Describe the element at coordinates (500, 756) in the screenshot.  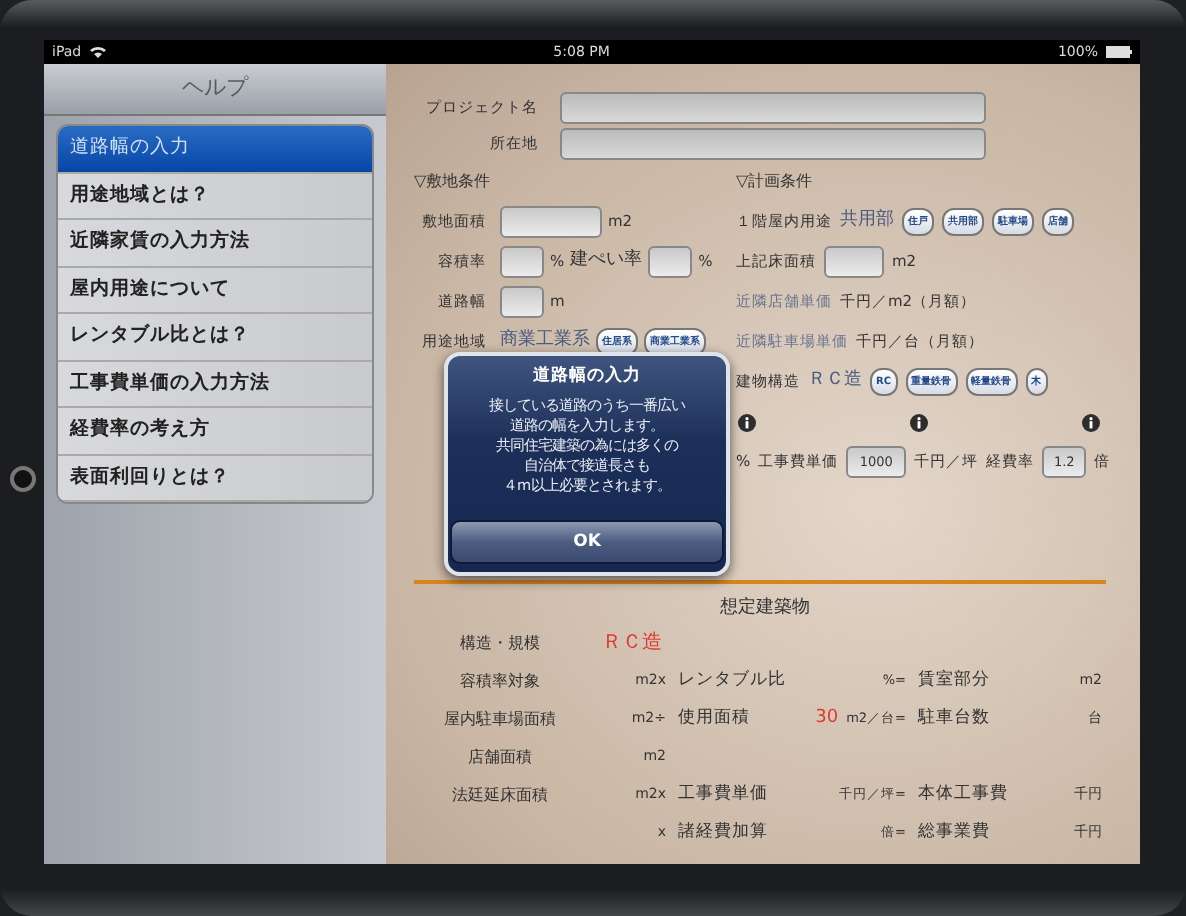
I see `result-label: 店舗面積` at that location.